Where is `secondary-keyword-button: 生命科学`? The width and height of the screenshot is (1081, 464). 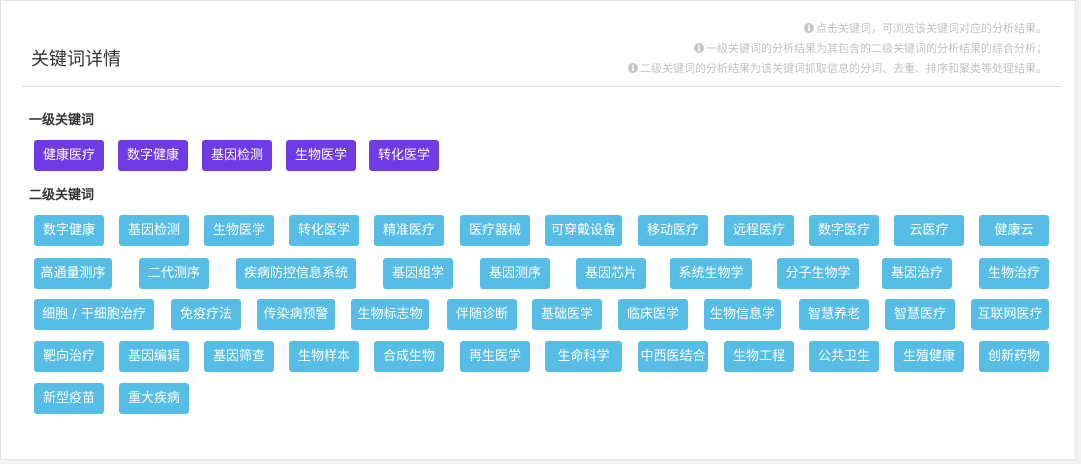
secondary-keyword-button: 生命科学 is located at coordinates (583, 356).